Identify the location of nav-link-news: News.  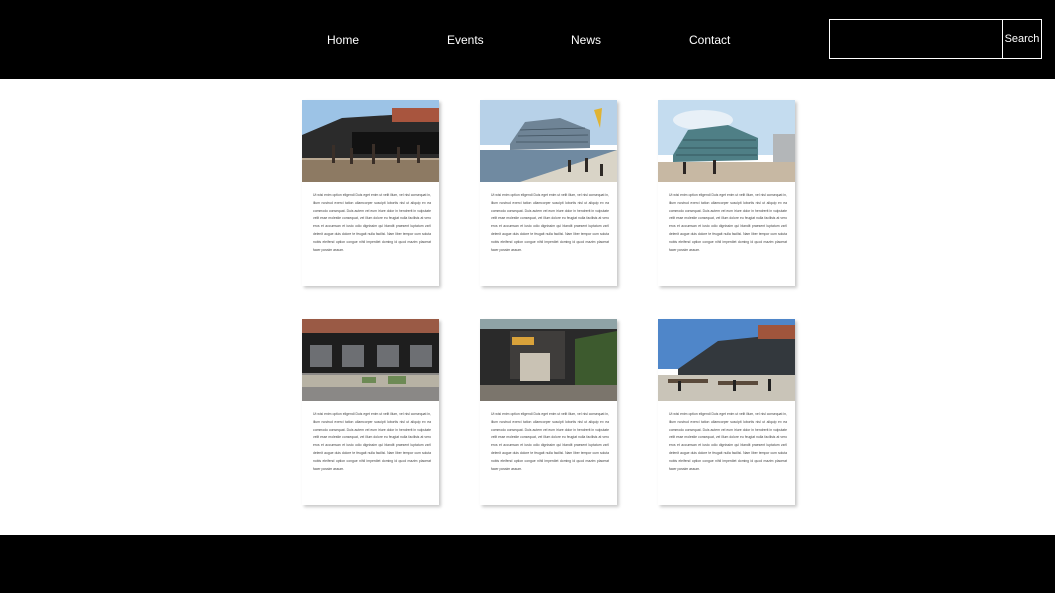
(586, 40).